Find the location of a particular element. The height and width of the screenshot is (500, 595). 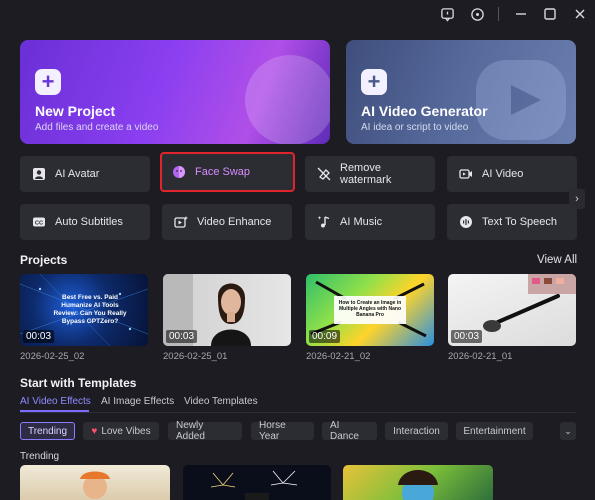

tool-face-swap: Face Swap is located at coordinates (227, 172).